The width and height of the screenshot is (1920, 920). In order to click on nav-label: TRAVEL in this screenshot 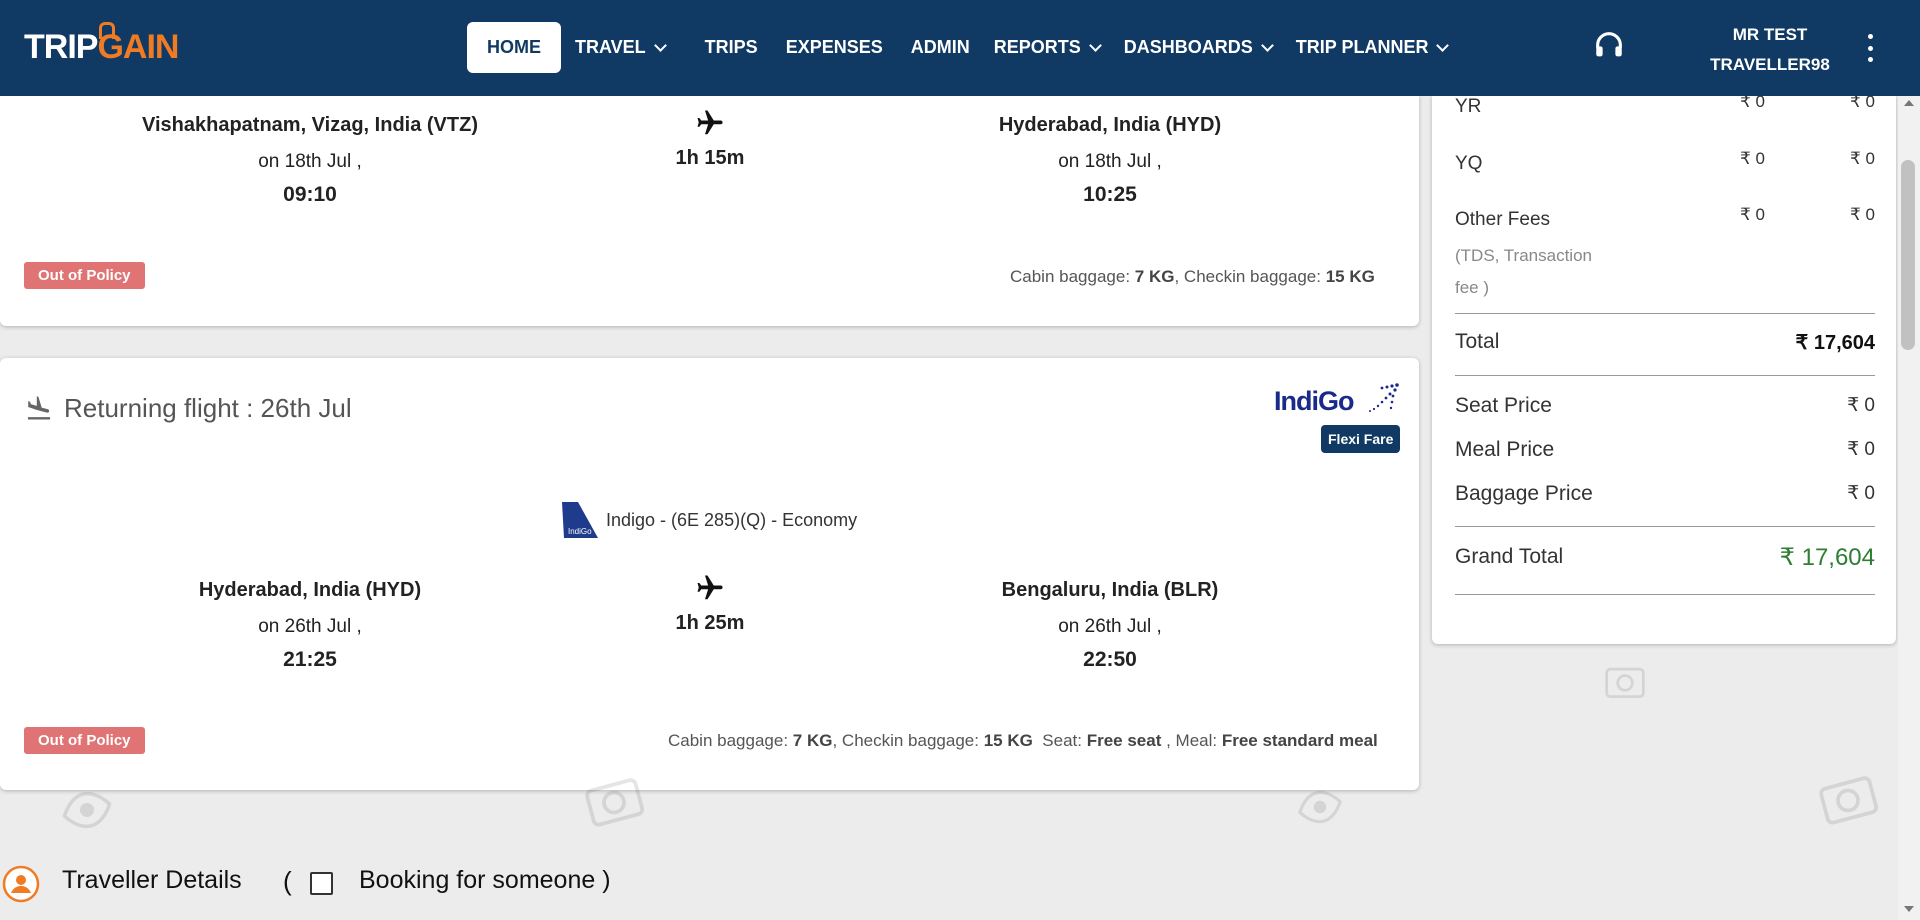, I will do `click(610, 47)`.